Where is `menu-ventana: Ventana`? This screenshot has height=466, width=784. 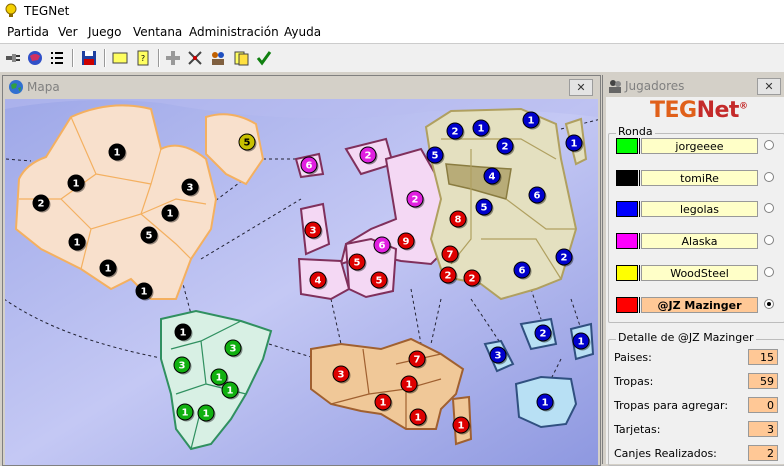
menu-ventana: Ventana is located at coordinates (157, 32).